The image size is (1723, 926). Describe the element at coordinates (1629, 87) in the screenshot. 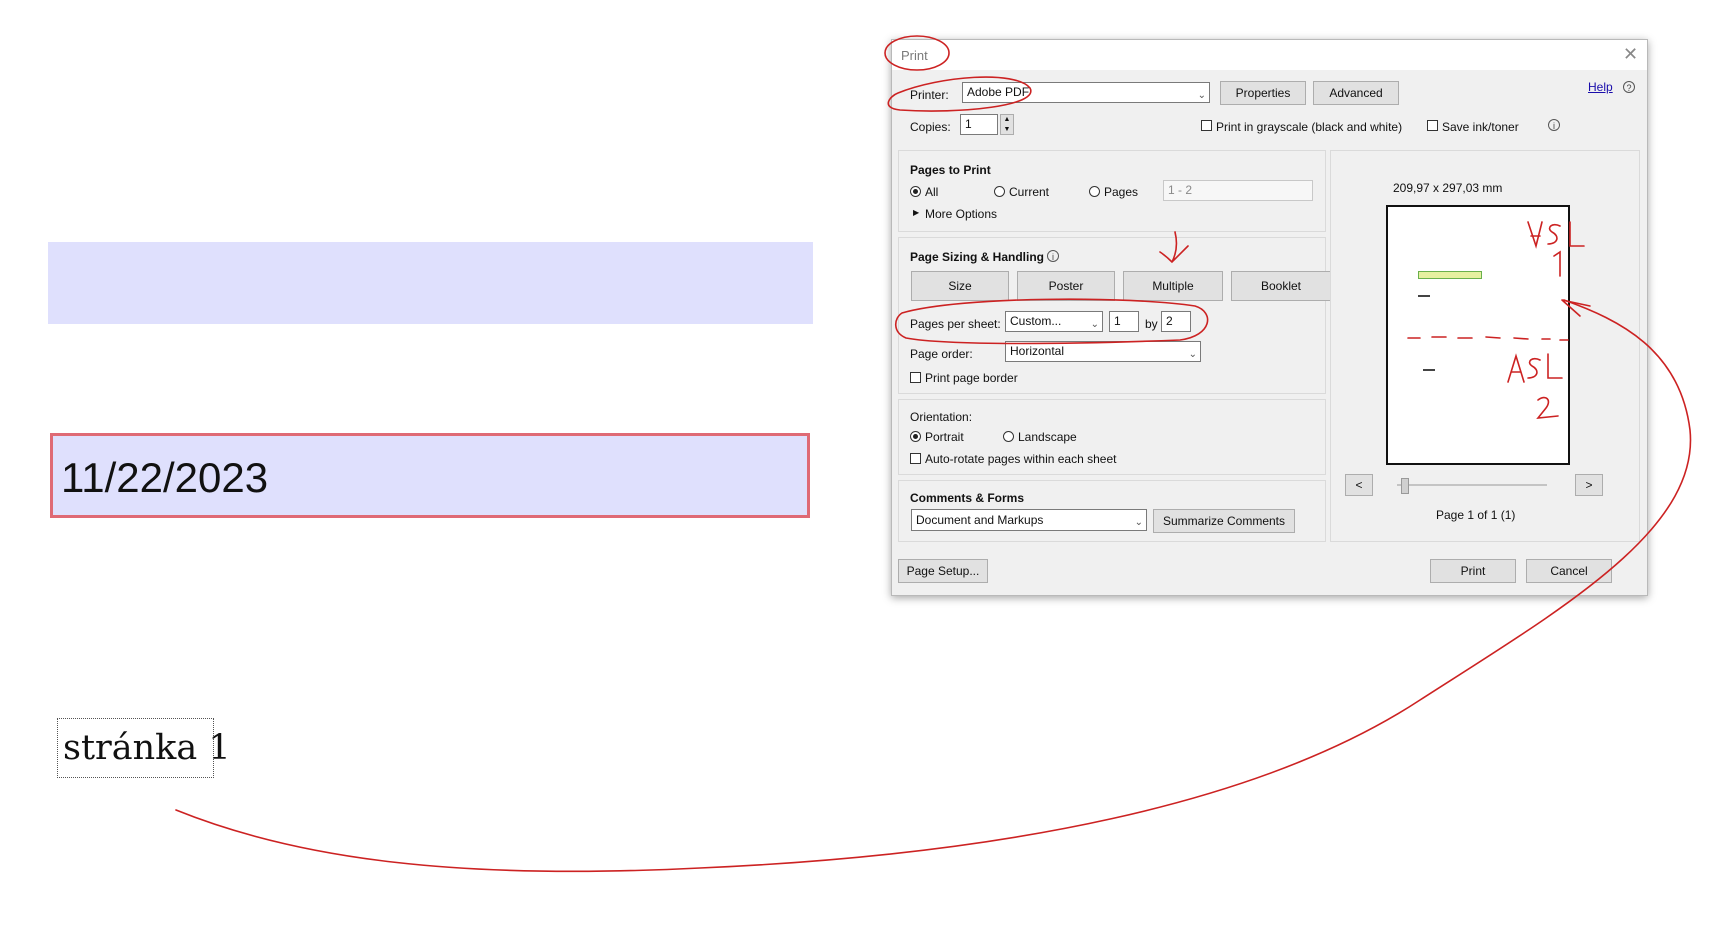

I see `help-icon: ?` at that location.